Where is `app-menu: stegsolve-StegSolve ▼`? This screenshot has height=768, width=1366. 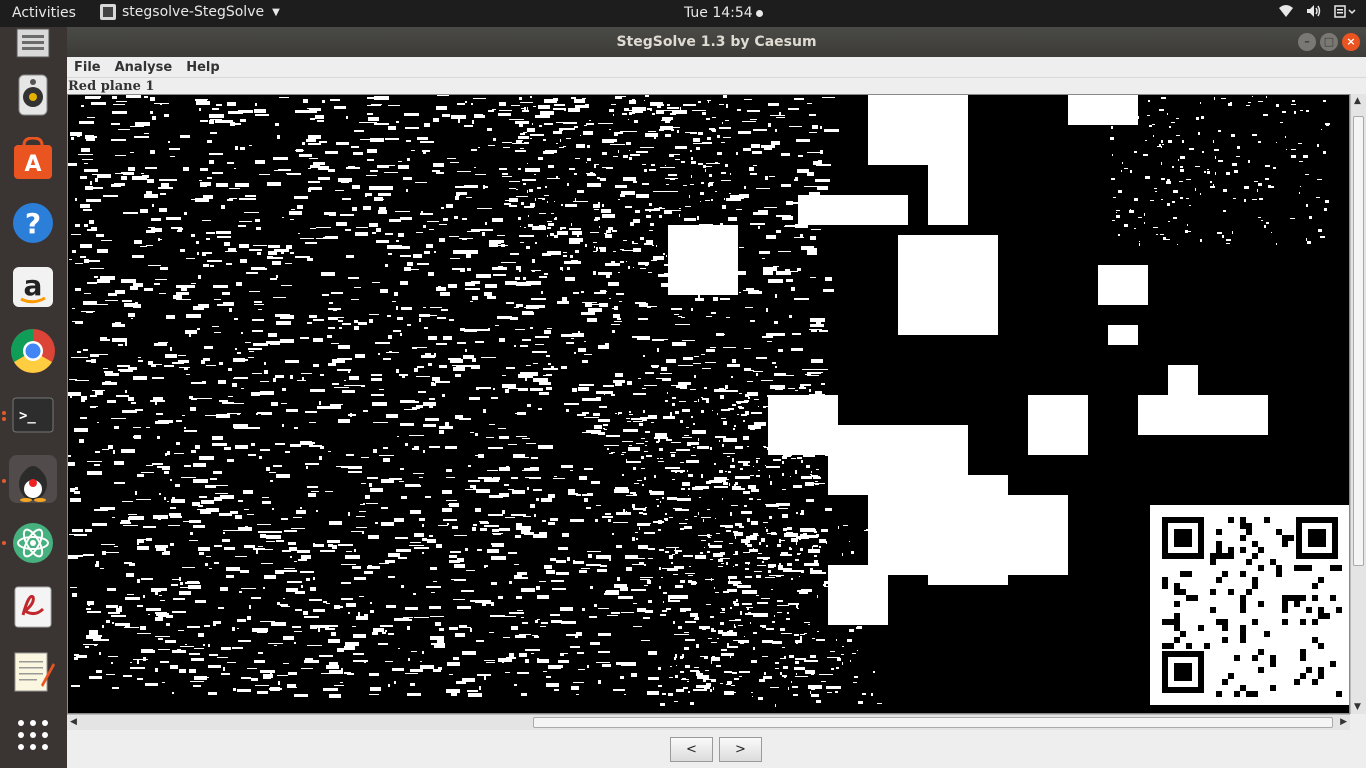 app-menu: stegsolve-StegSolve ▼ is located at coordinates (190, 12).